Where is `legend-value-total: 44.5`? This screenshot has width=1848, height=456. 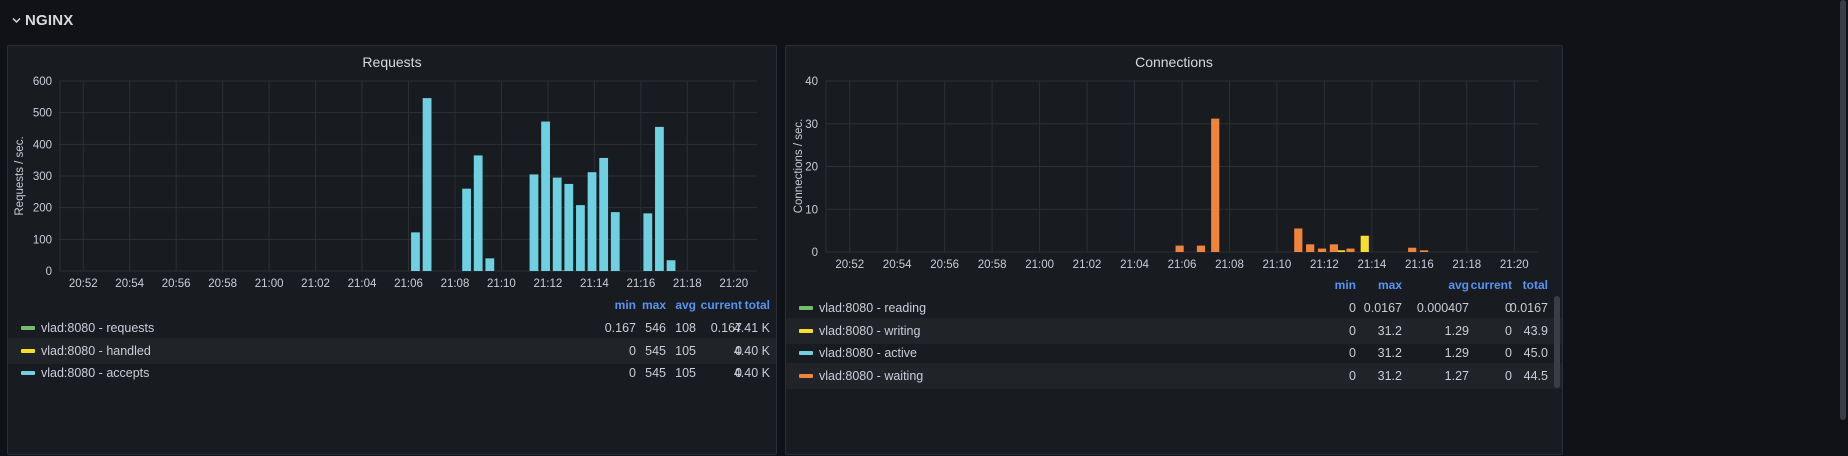 legend-value-total: 44.5 is located at coordinates (1535, 375).